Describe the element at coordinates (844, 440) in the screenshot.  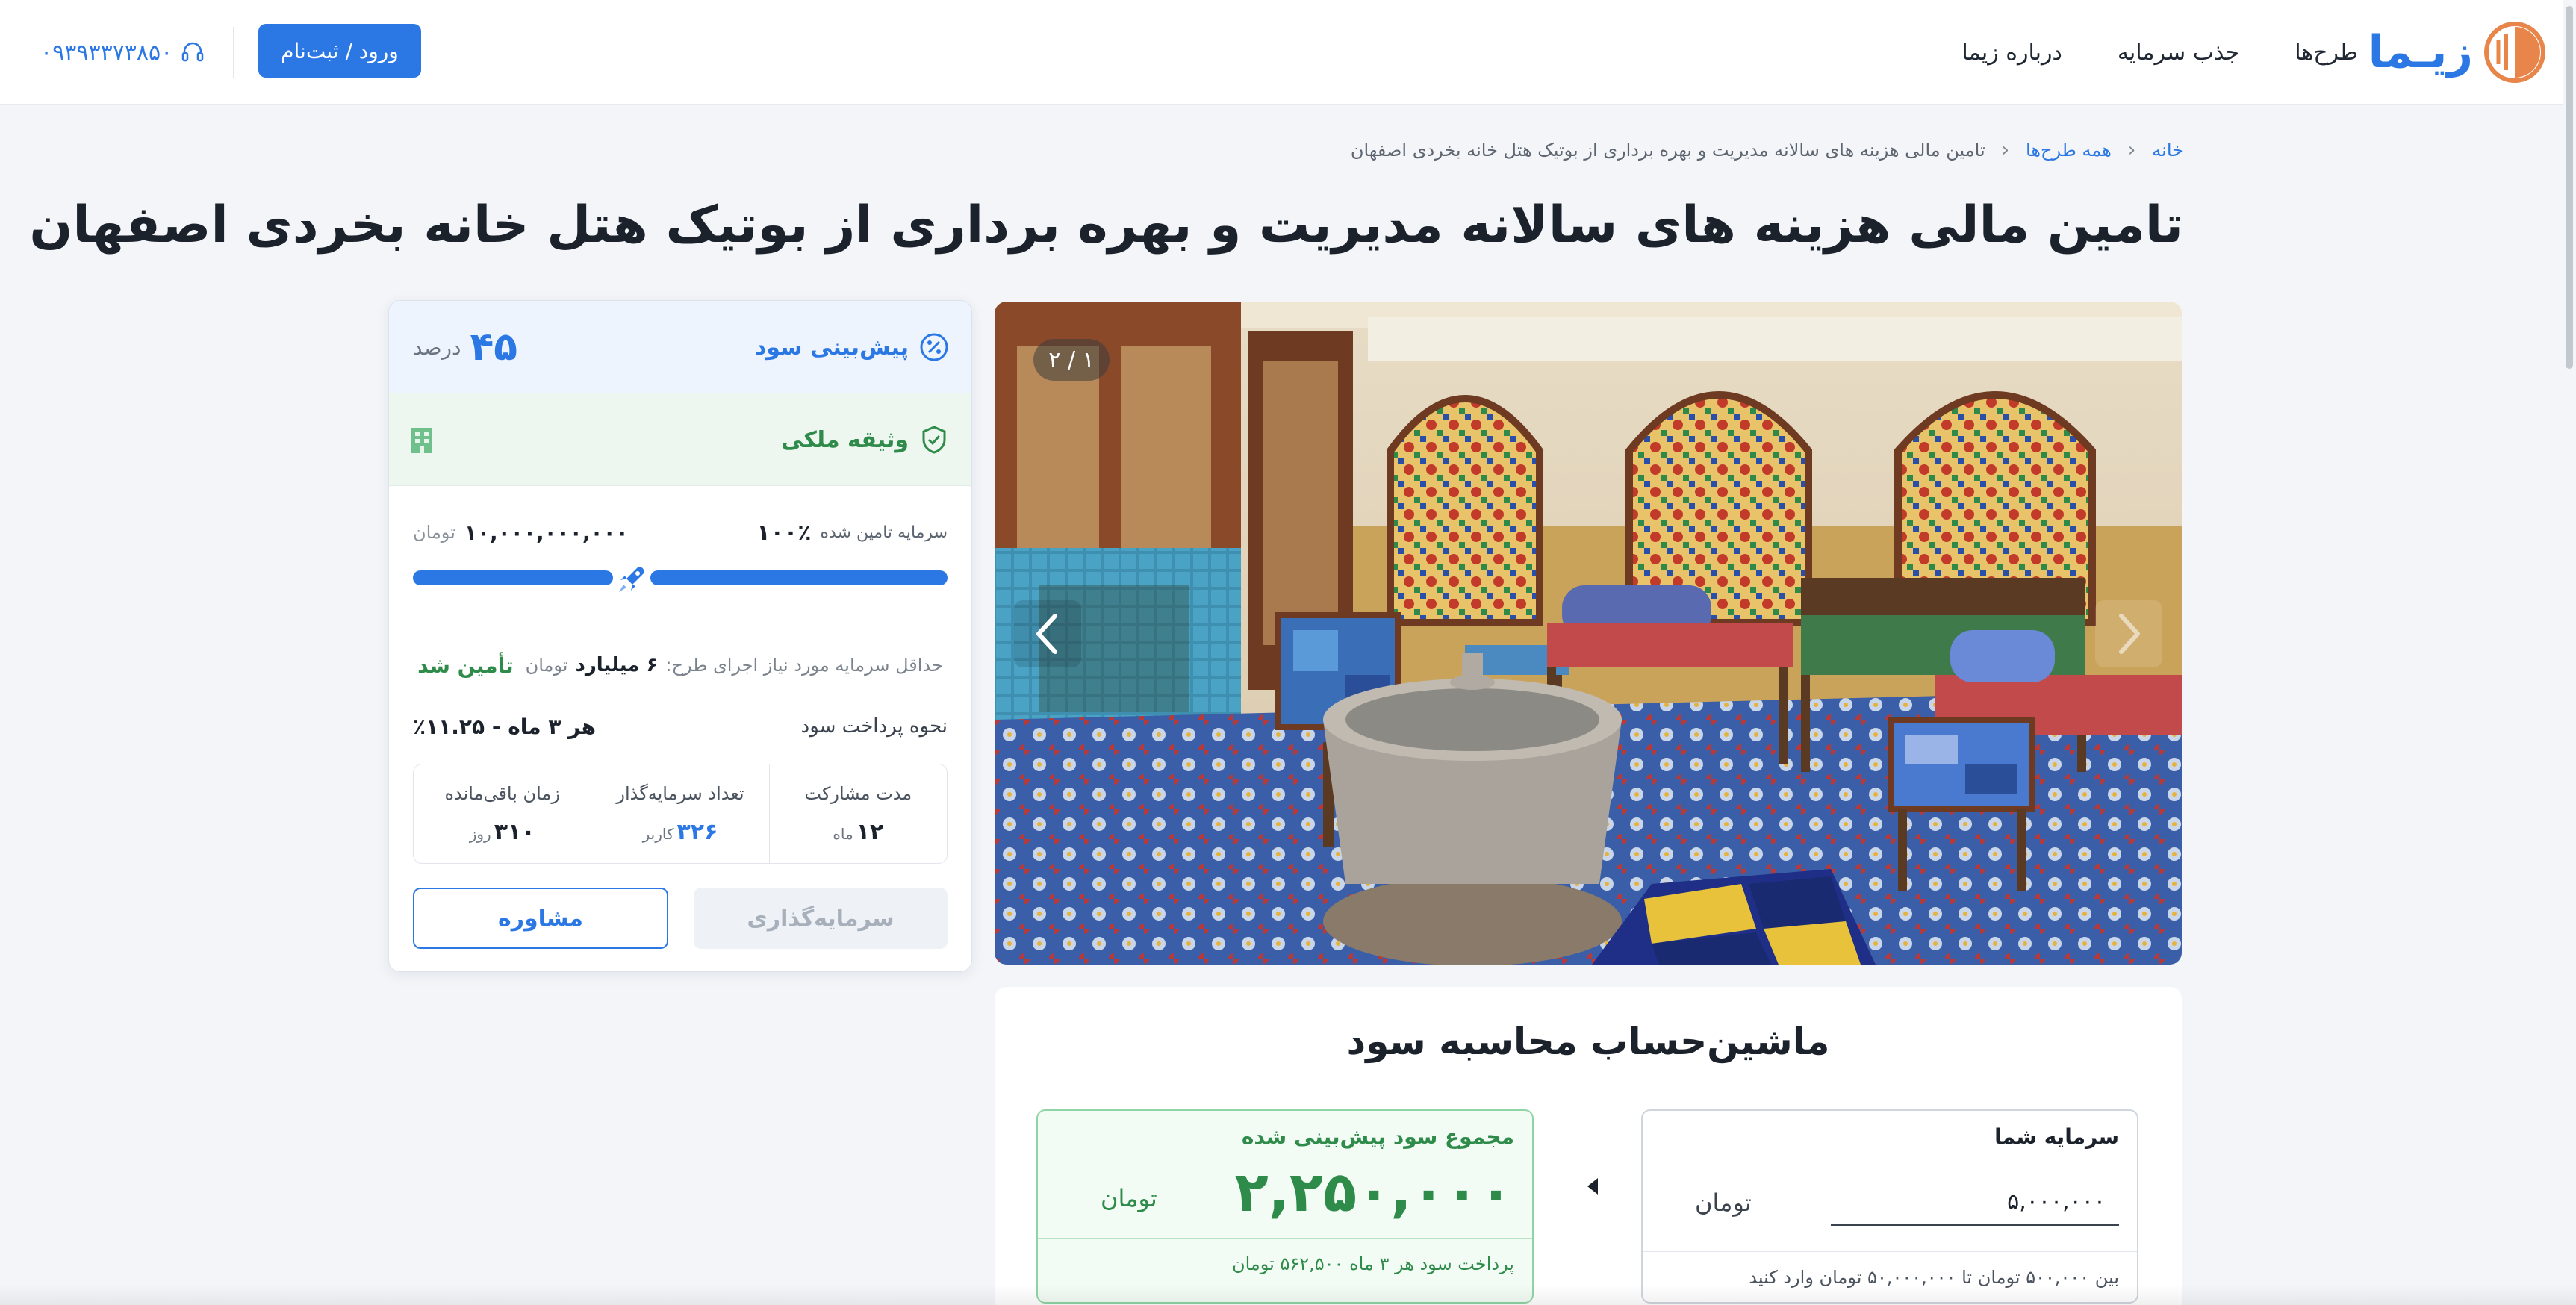
I see `collateral-label: وثیقه ملکی` at that location.